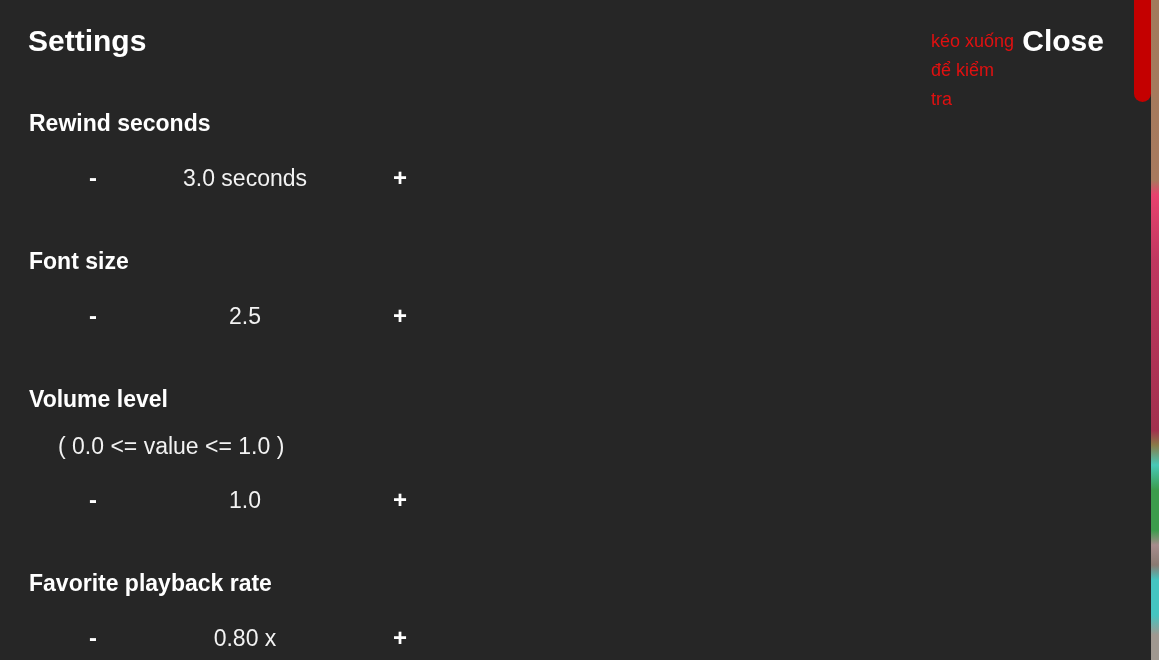 The height and width of the screenshot is (660, 1159). What do you see at coordinates (1142, 51) in the screenshot?
I see `scrollbar-thumb` at bounding box center [1142, 51].